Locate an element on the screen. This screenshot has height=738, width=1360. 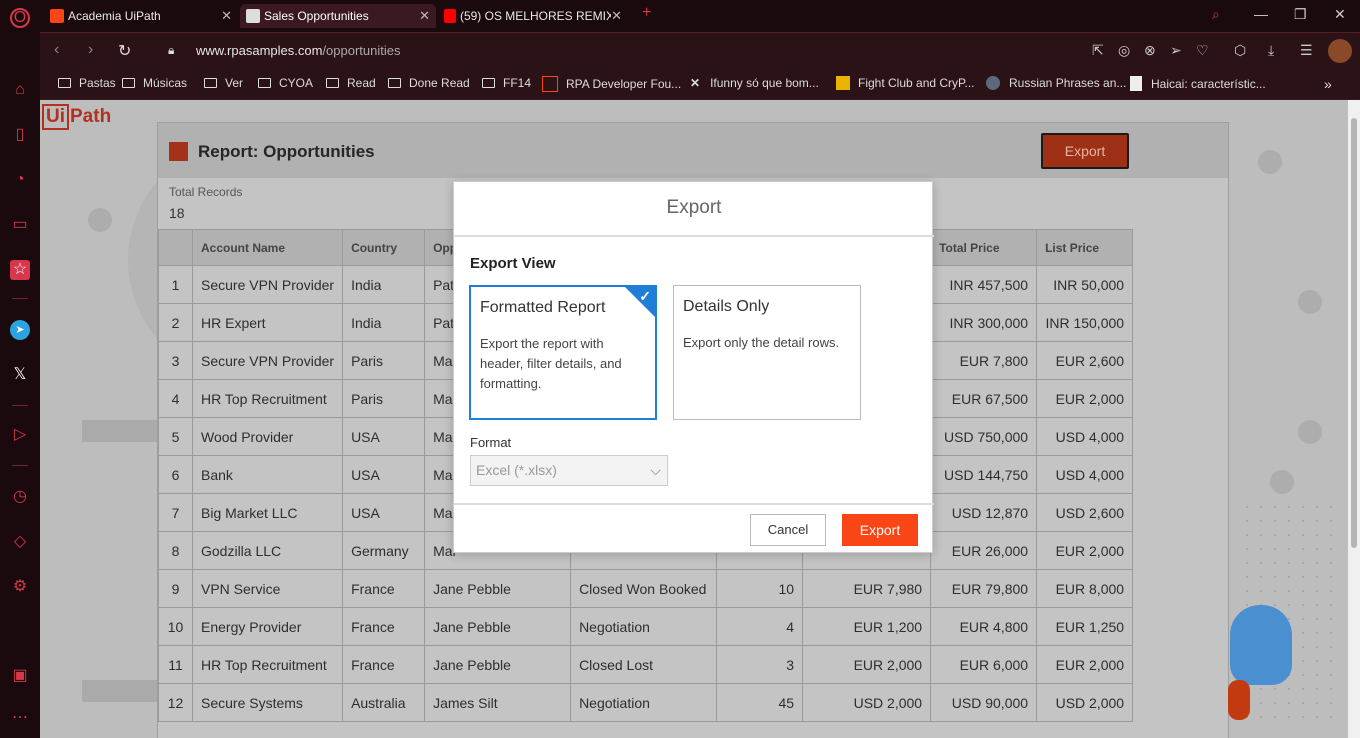
scrollbar-thumb is located at coordinates (1354, 333).